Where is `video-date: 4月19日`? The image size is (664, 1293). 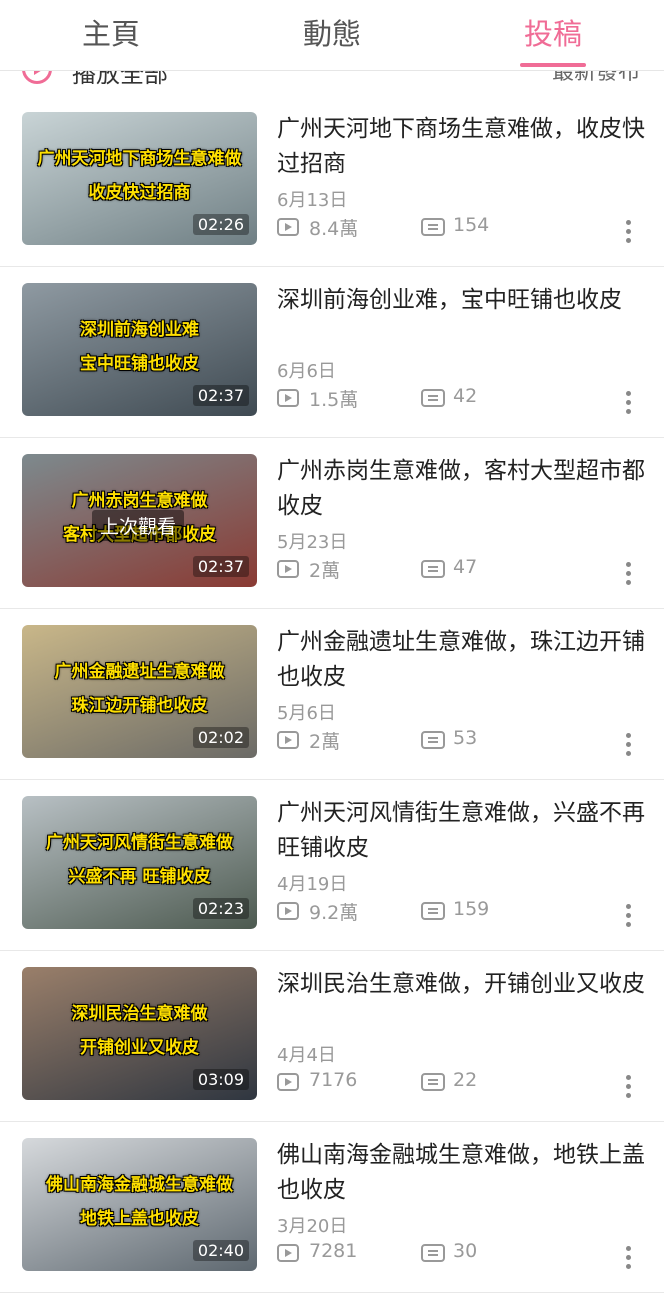 video-date: 4月19日 is located at coordinates (312, 884).